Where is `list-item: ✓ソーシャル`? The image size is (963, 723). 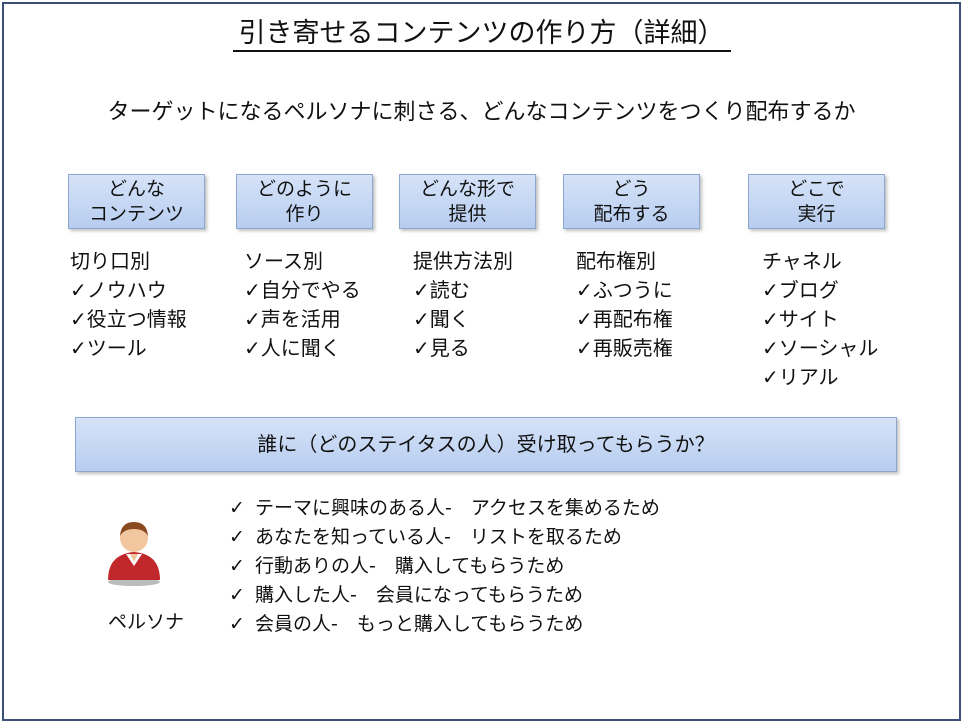
list-item: ✓ソーシャル is located at coordinates (820, 348).